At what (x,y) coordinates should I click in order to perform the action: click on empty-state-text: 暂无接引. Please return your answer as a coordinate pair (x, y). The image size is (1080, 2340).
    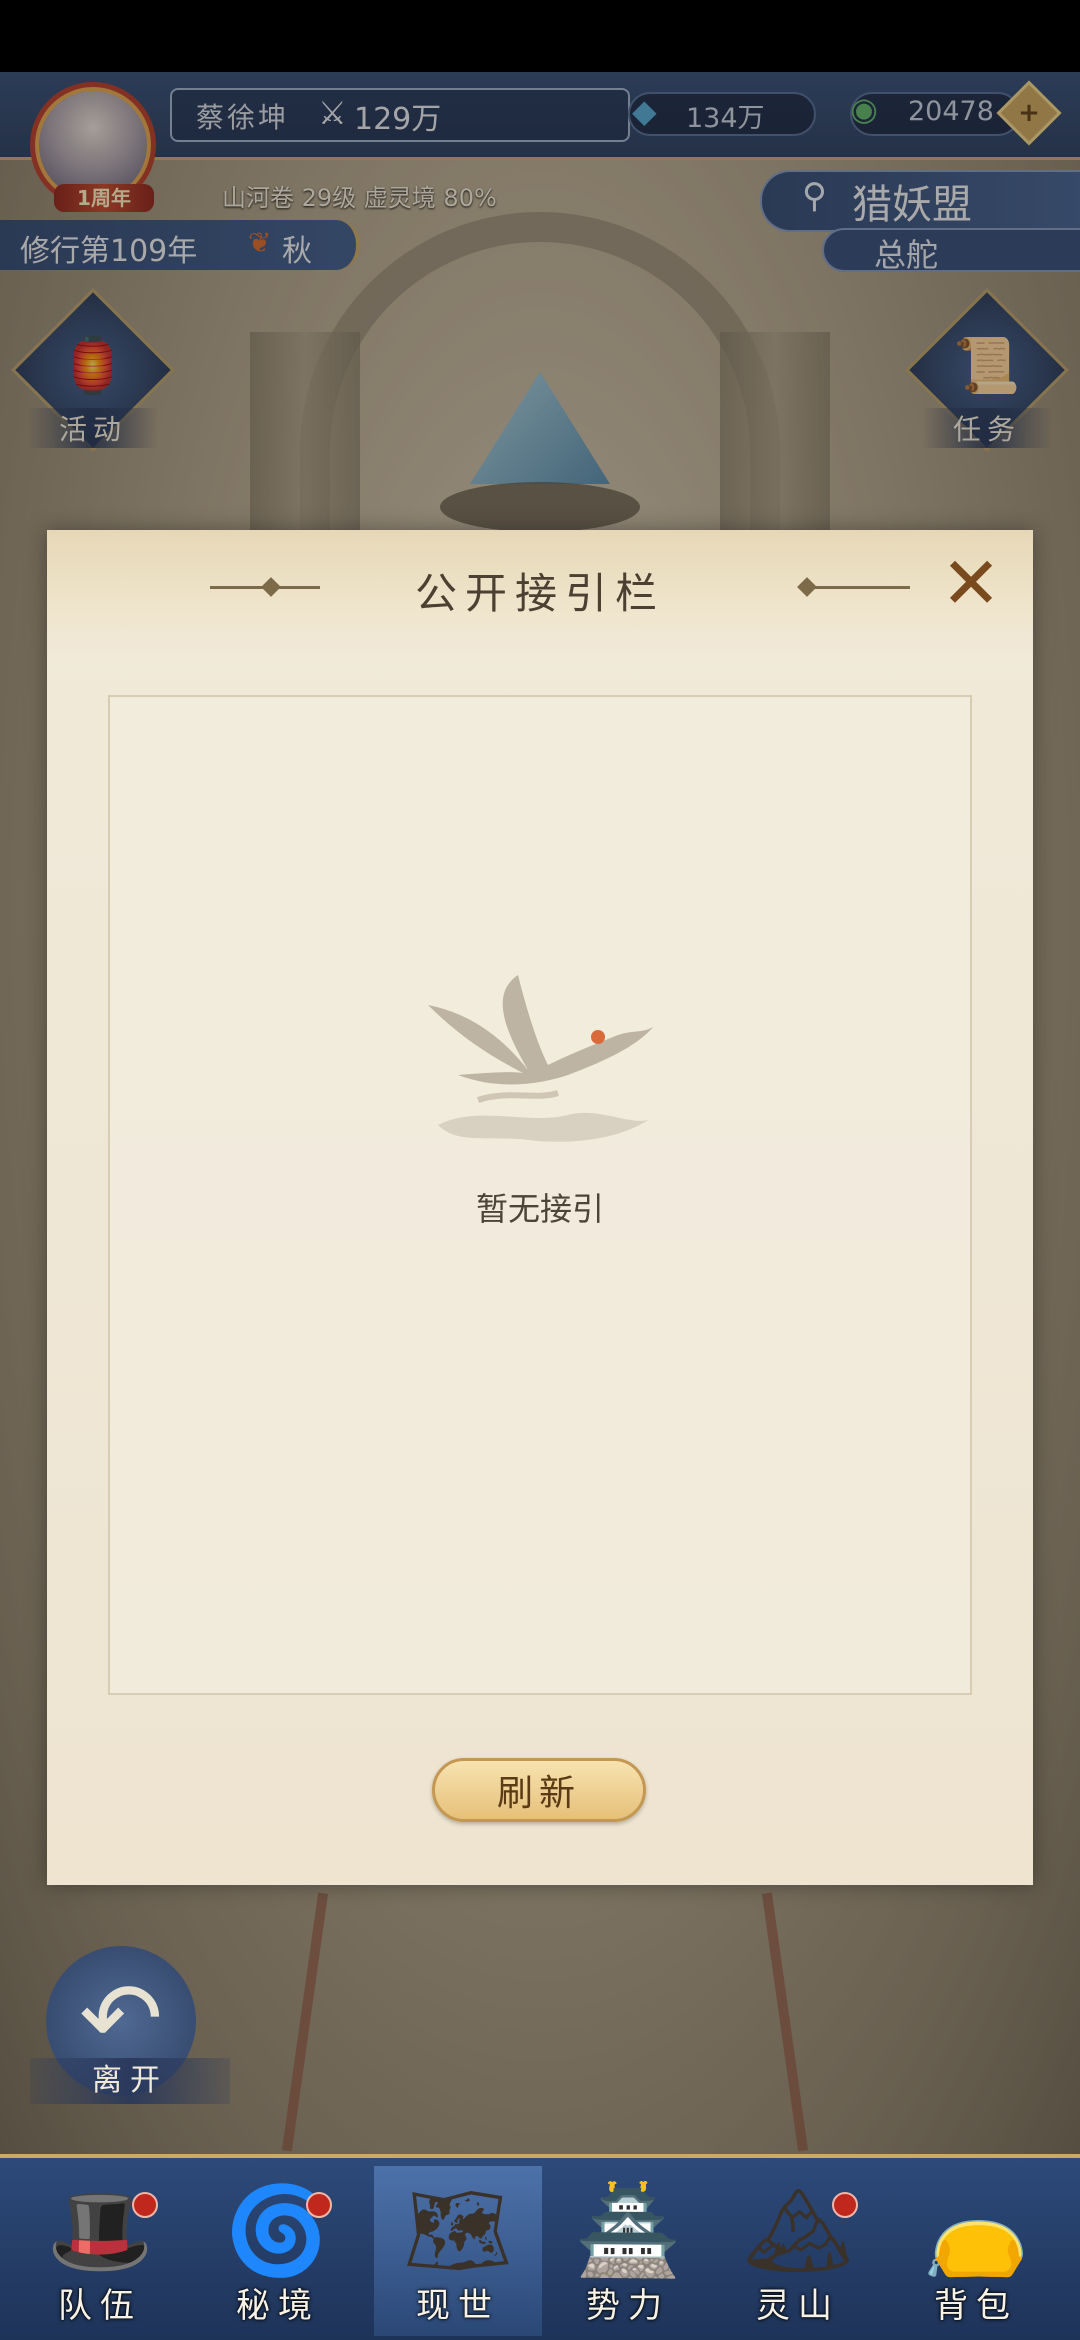
    Looking at the image, I should click on (539, 1209).